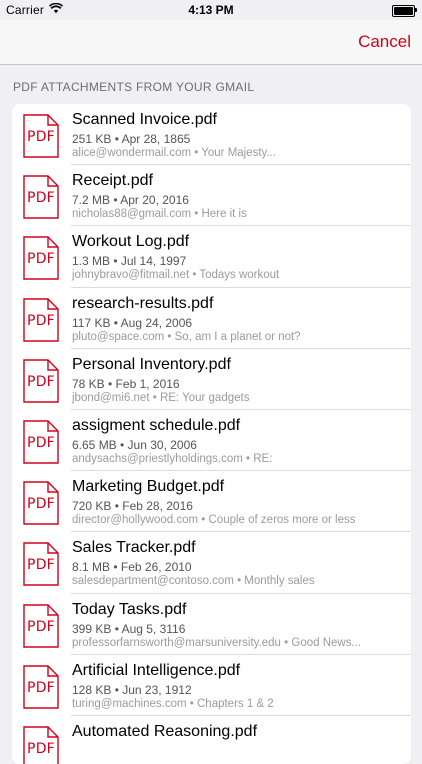 The image size is (422, 764). I want to click on file-name: research-results.pdf, so click(143, 303).